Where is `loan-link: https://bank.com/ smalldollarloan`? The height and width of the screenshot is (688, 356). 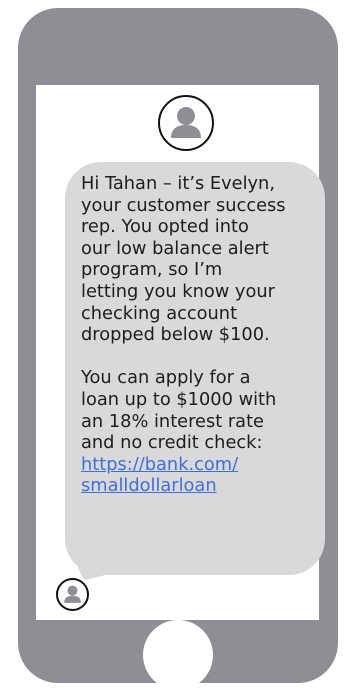 loan-link: https://bank.com/ smalldollarloan is located at coordinates (196, 475).